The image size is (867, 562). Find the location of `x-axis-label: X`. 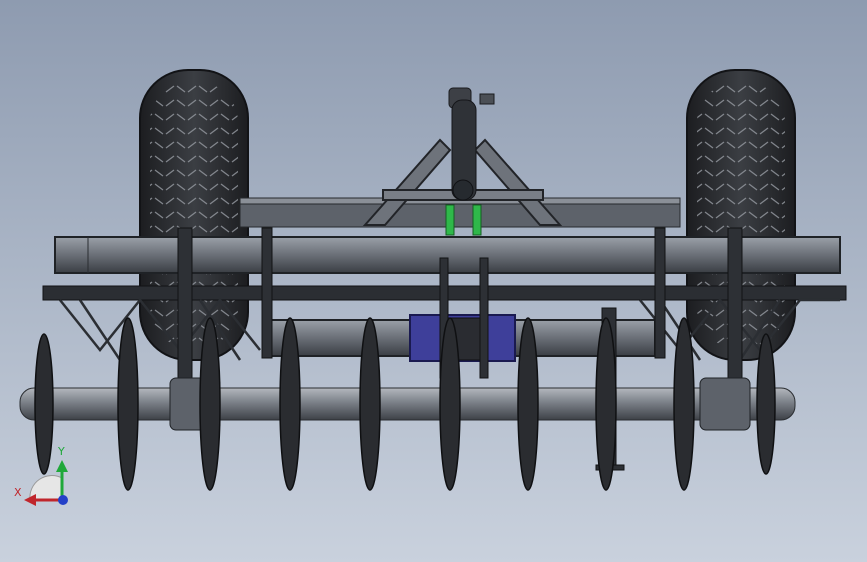

x-axis-label: X is located at coordinates (18, 492).